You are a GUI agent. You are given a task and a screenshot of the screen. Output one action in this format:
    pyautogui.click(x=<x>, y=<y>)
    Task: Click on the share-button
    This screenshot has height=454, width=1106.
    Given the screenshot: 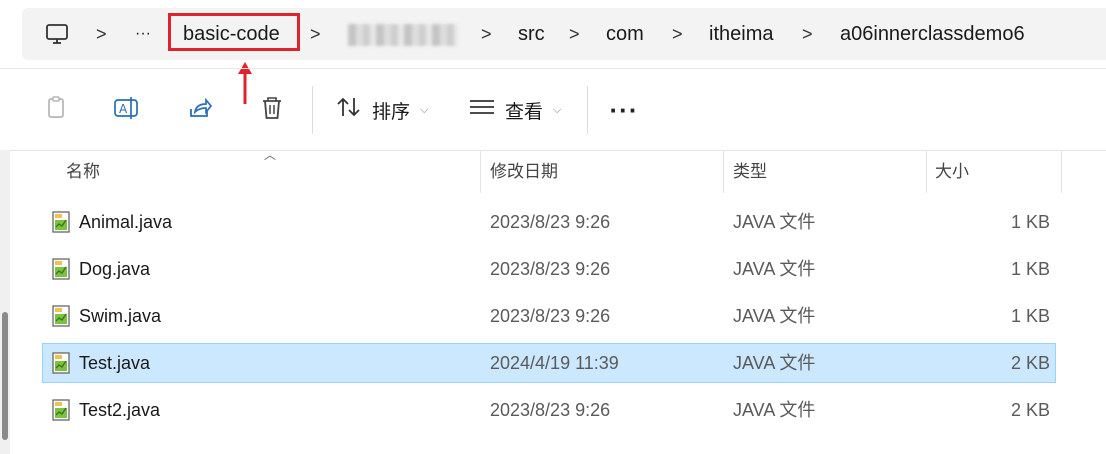 What is the action you would take?
    pyautogui.click(x=200, y=110)
    